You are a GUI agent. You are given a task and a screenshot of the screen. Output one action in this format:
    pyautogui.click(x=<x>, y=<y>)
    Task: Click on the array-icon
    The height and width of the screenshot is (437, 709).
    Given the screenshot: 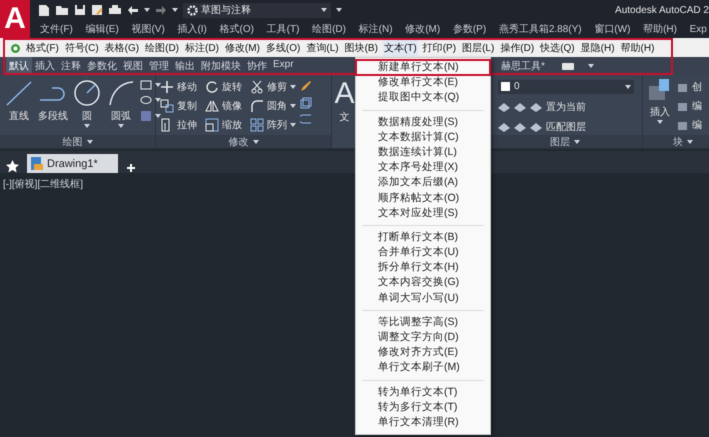 What is the action you would take?
    pyautogui.click(x=257, y=125)
    